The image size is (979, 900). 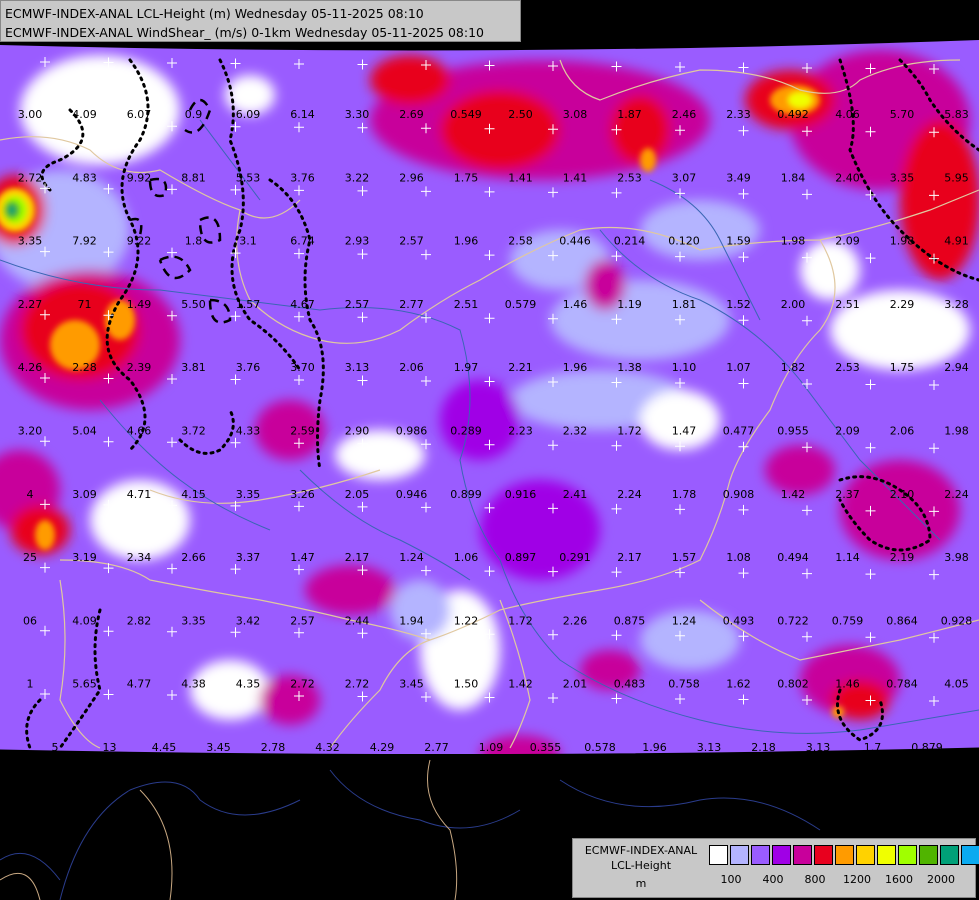 What do you see at coordinates (956, 684) in the screenshot?
I see `map-value: 4.05` at bounding box center [956, 684].